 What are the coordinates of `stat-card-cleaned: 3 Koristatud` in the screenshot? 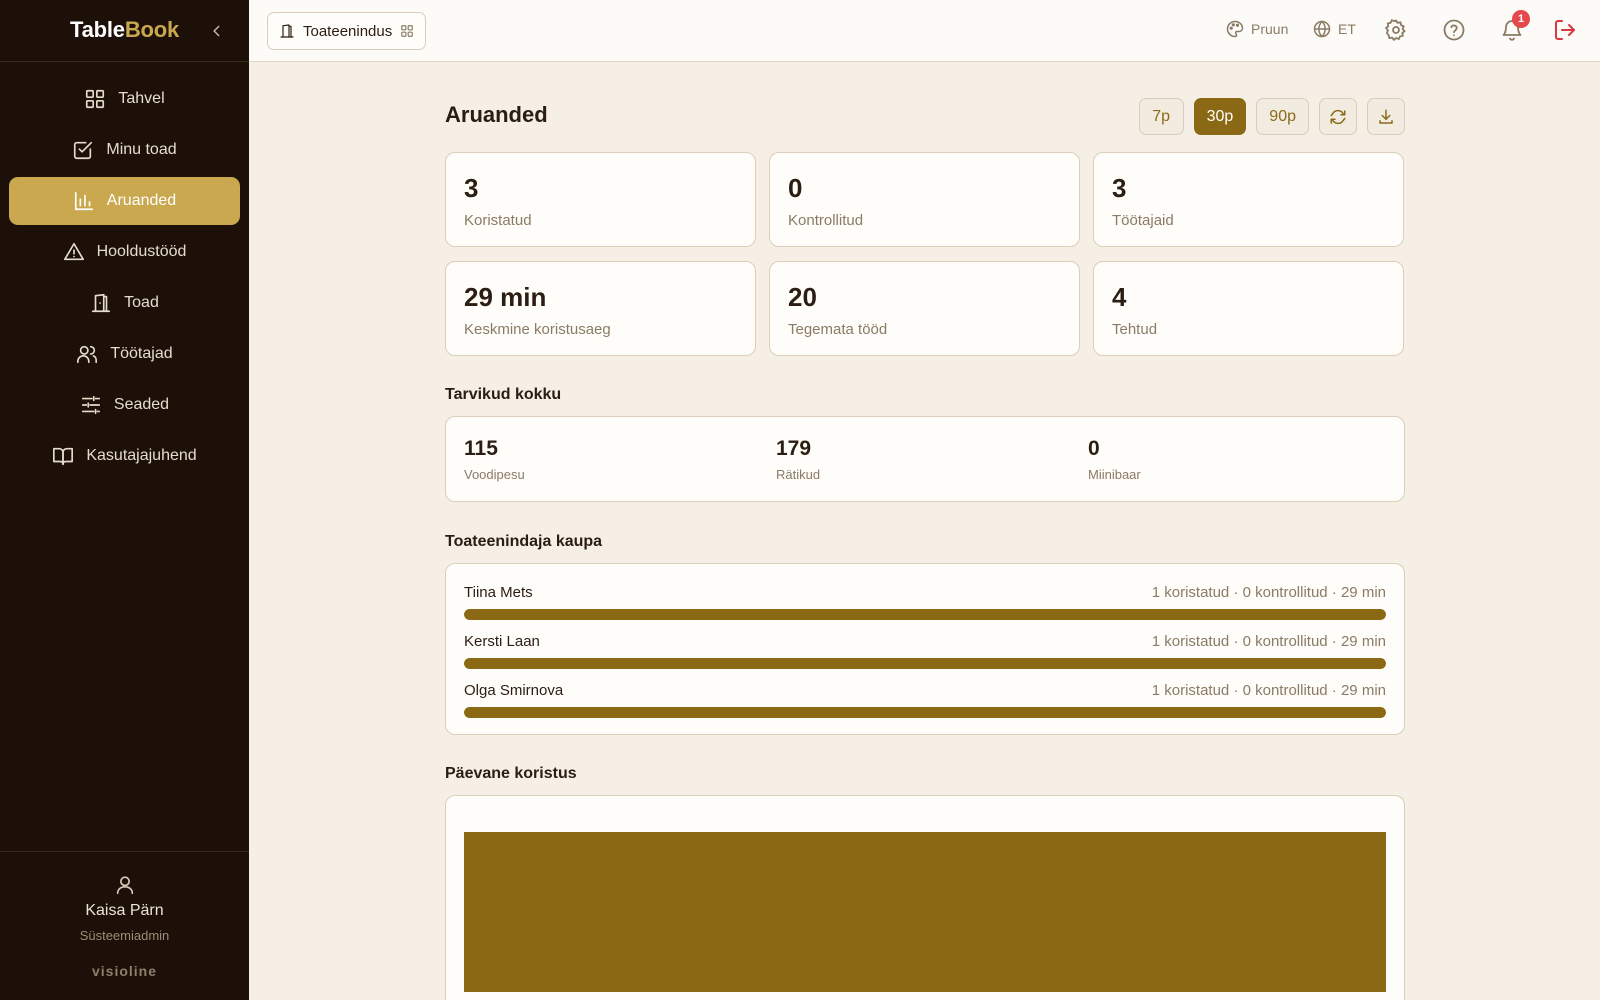 It's located at (600, 199).